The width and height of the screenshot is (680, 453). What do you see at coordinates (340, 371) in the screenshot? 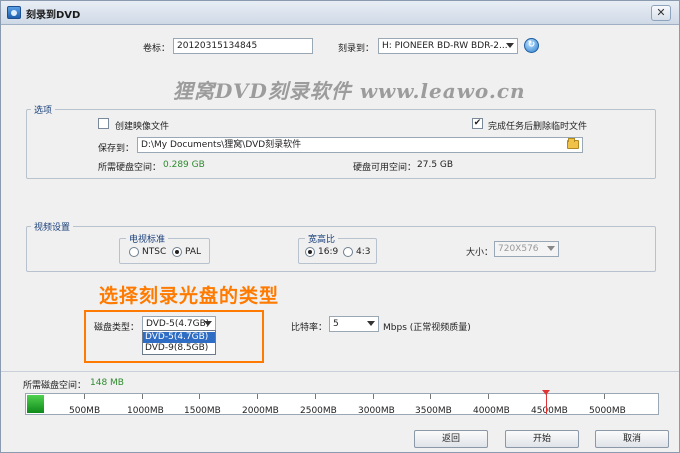
I see `divider` at bounding box center [340, 371].